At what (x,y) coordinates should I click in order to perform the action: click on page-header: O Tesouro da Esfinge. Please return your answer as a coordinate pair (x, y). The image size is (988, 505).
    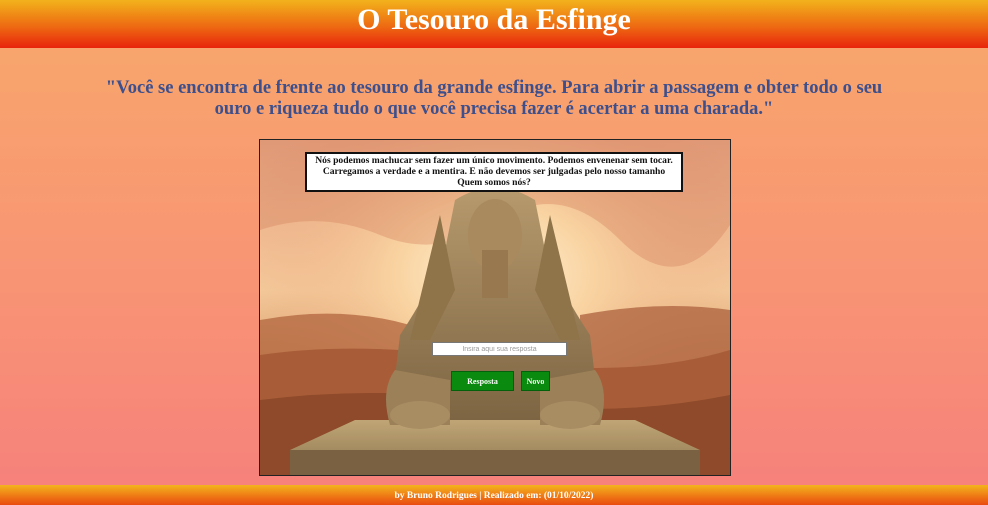
    Looking at the image, I should click on (494, 24).